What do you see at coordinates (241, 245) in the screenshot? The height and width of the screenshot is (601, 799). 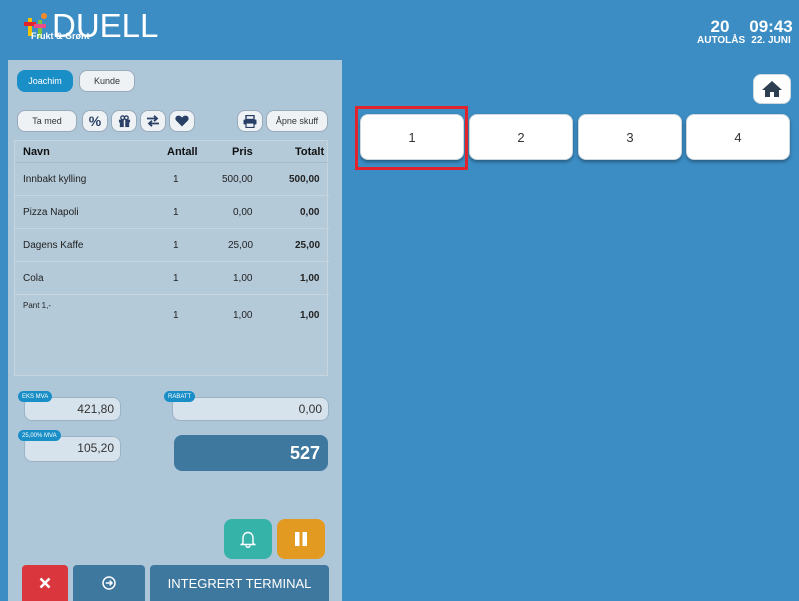 I see `item-price: 25,00` at bounding box center [241, 245].